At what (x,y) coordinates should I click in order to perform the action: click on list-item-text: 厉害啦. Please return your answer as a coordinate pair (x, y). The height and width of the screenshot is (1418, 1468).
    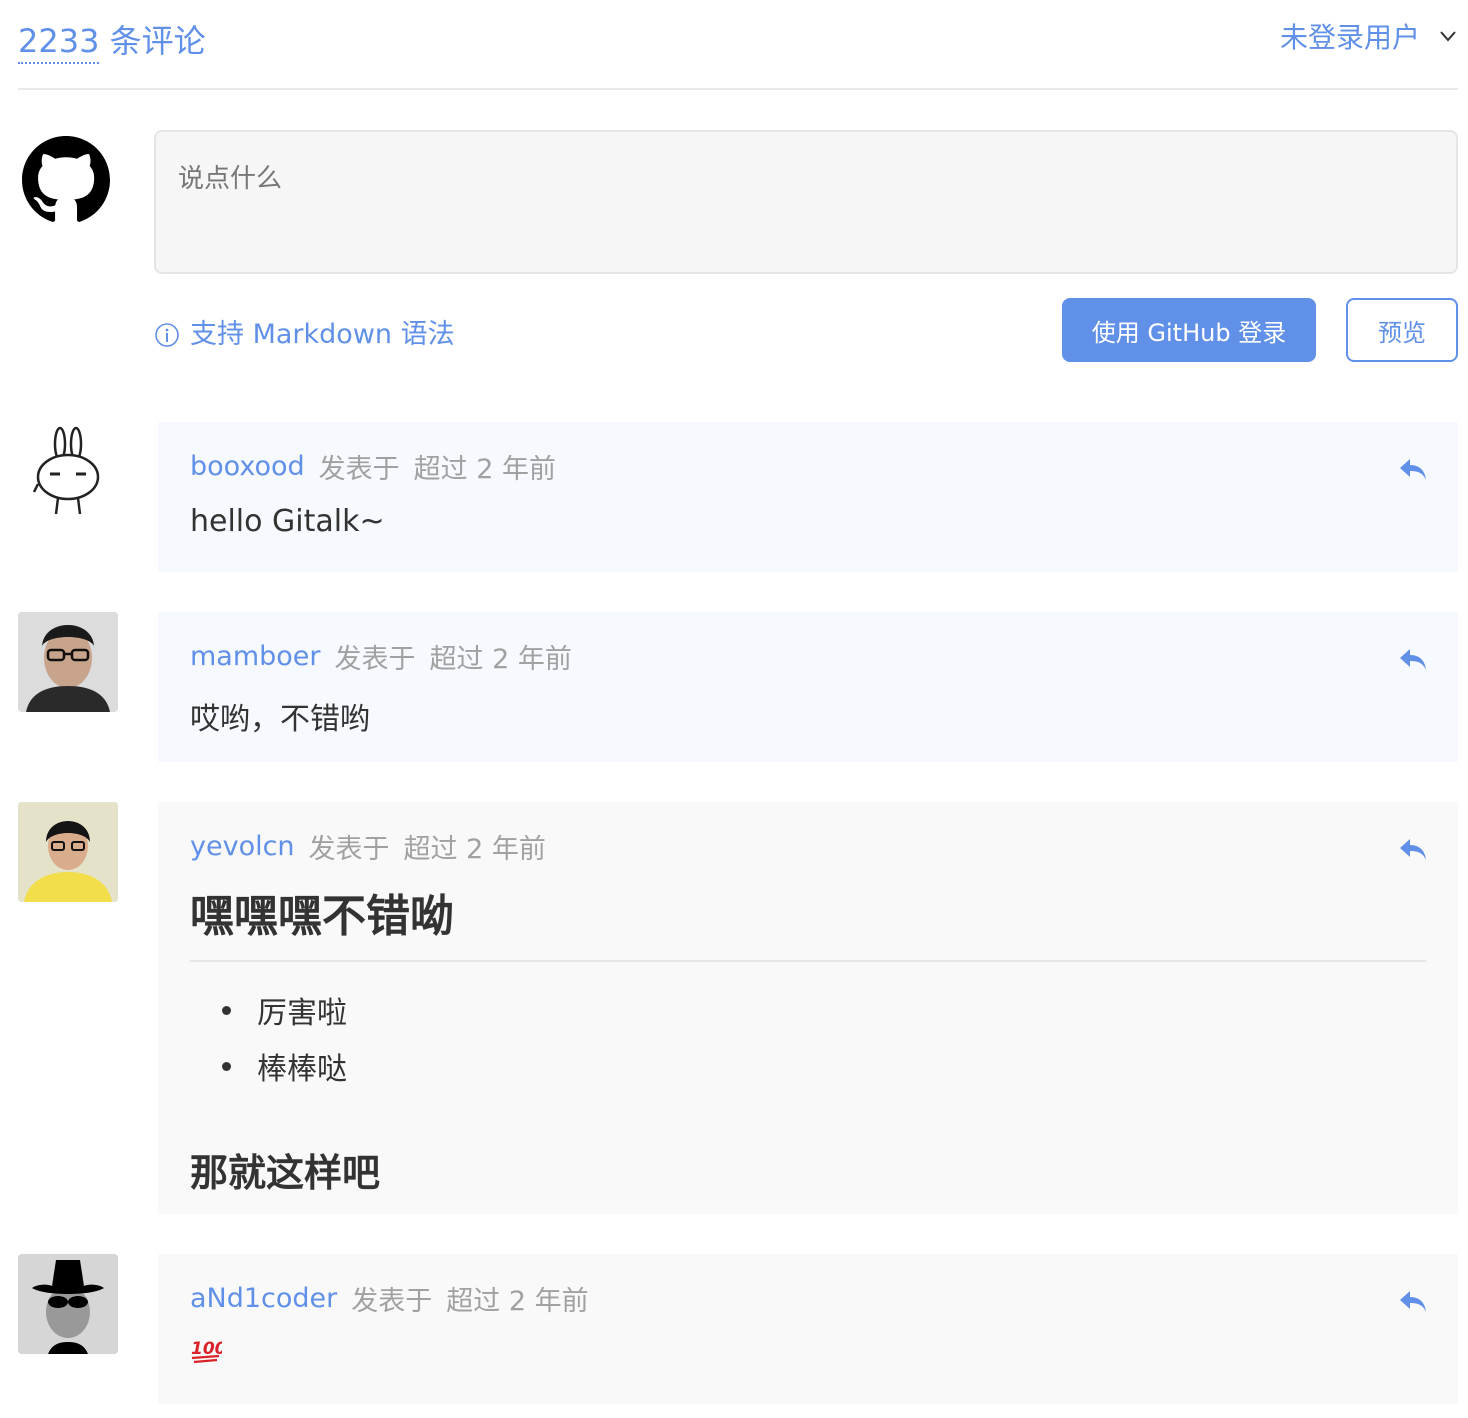
    Looking at the image, I should click on (302, 1013).